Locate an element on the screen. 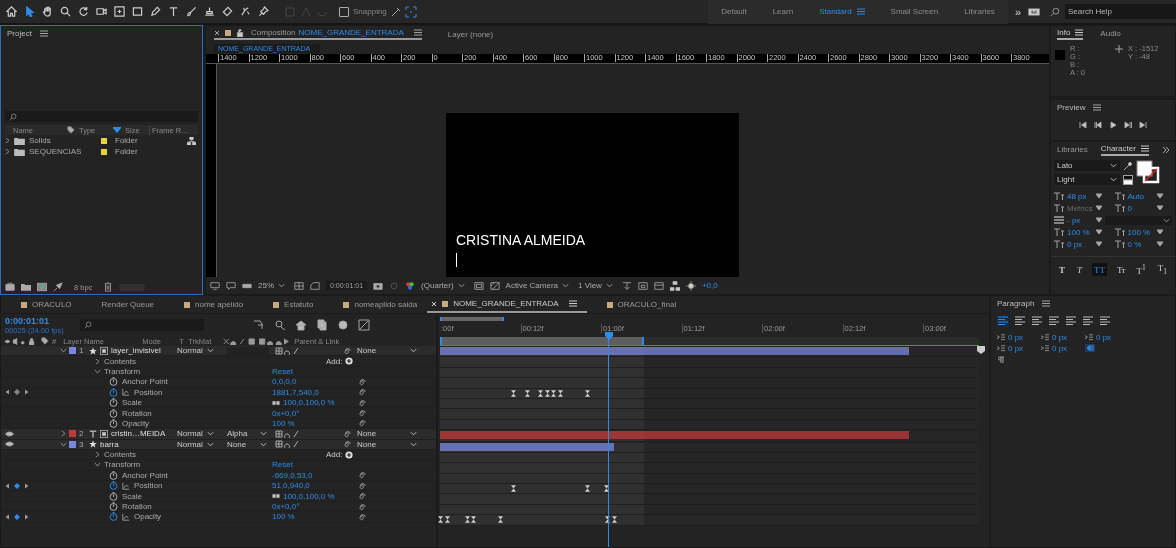 This screenshot has width=1176, height=548. skip-back-icon is located at coordinates (1083, 125).